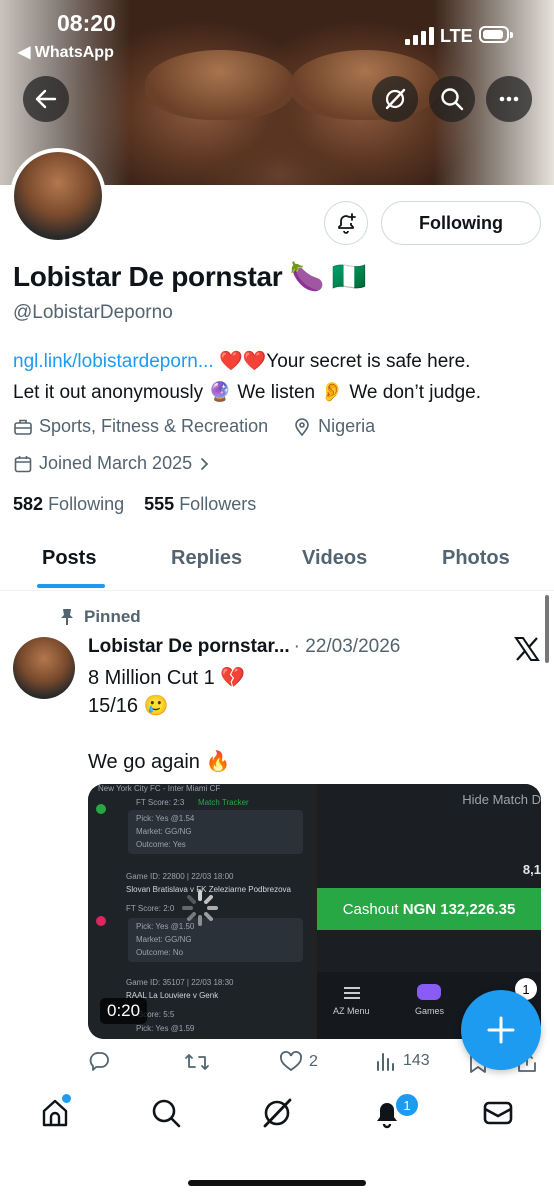  What do you see at coordinates (277, 35) in the screenshot?
I see `status-bar: 08:20 ◀ WhatsApp LTE` at bounding box center [277, 35].